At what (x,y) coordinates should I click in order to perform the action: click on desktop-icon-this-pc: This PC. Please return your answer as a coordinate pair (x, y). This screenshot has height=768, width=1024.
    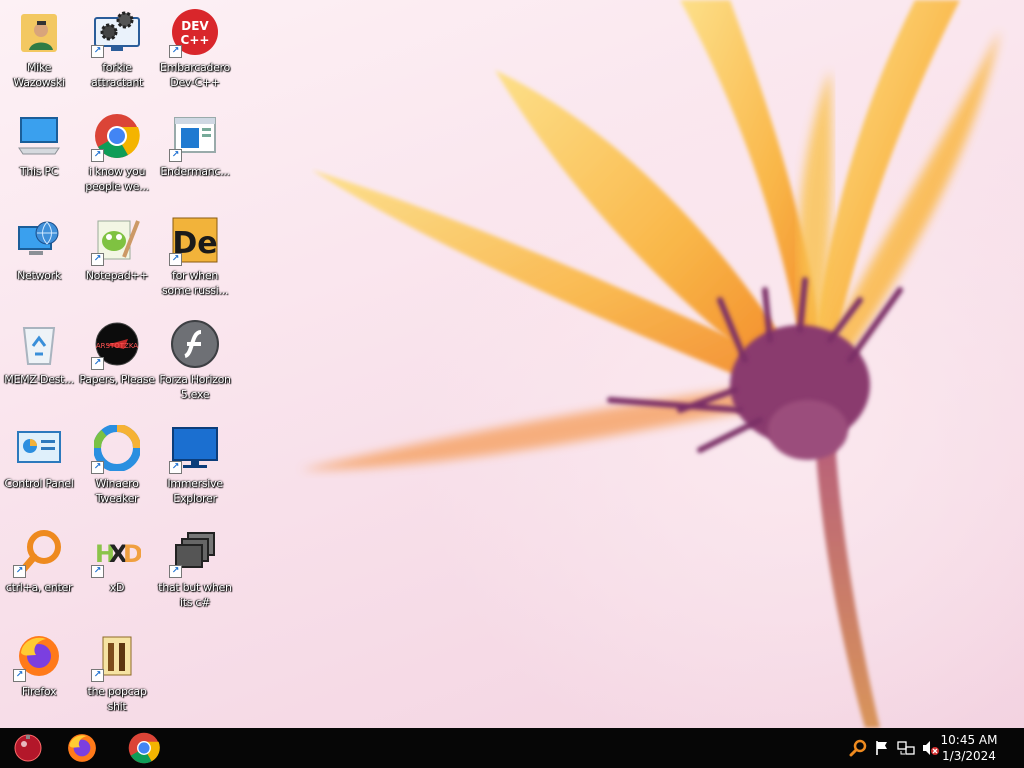
    Looking at the image, I should click on (39, 158).